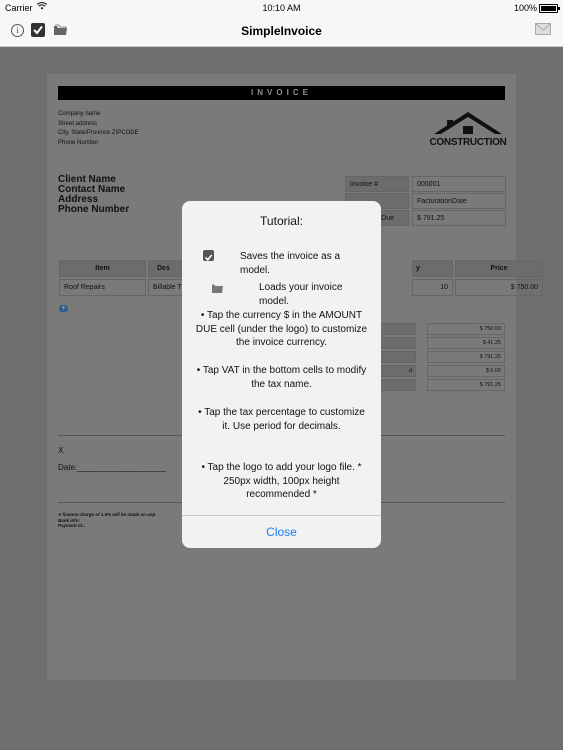 This screenshot has width=563, height=750. I want to click on add-row-button: +, so click(63, 308).